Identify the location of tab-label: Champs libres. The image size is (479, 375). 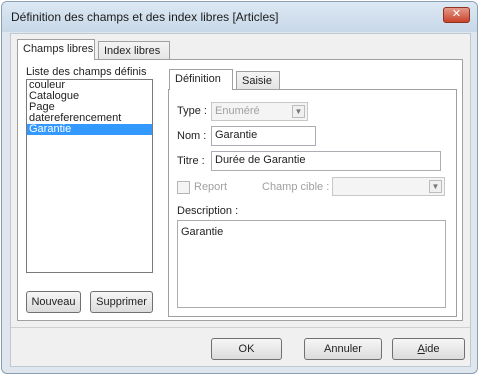
(58, 49).